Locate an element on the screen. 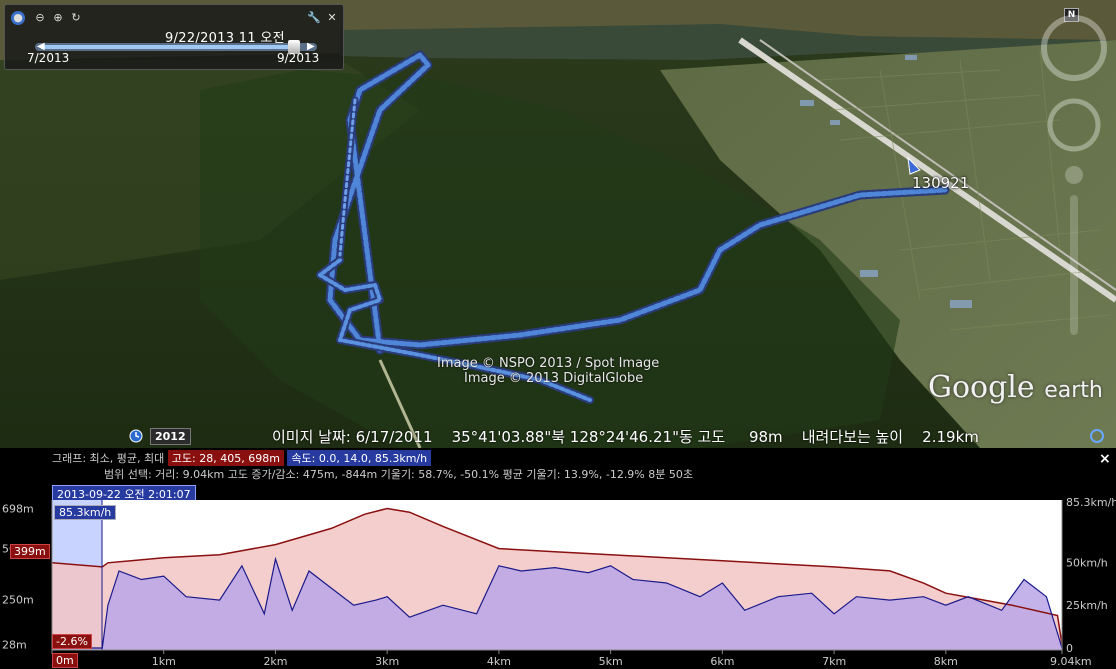 The image size is (1116, 669). x-tick-label: 5km is located at coordinates (611, 661).